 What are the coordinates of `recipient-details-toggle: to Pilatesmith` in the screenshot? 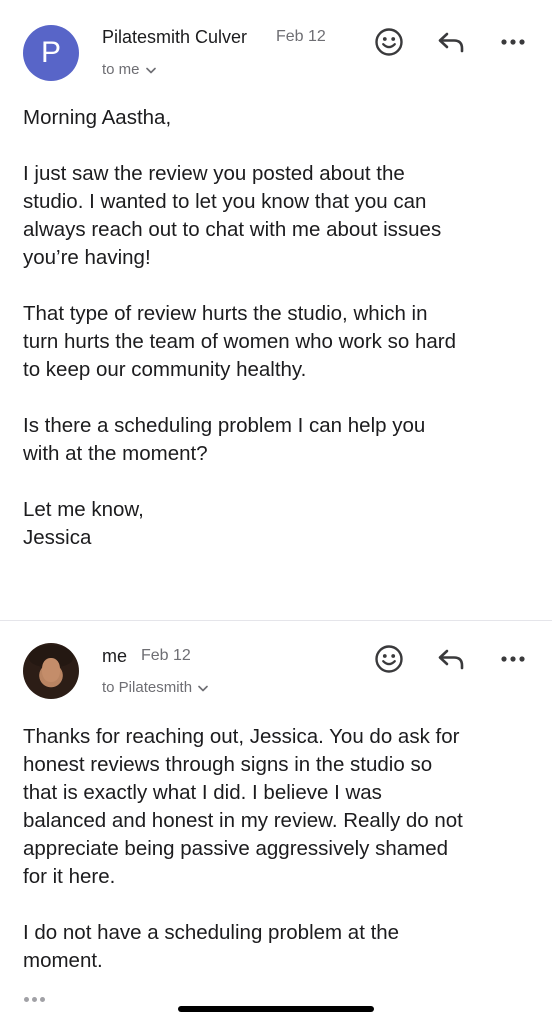 It's located at (155, 687).